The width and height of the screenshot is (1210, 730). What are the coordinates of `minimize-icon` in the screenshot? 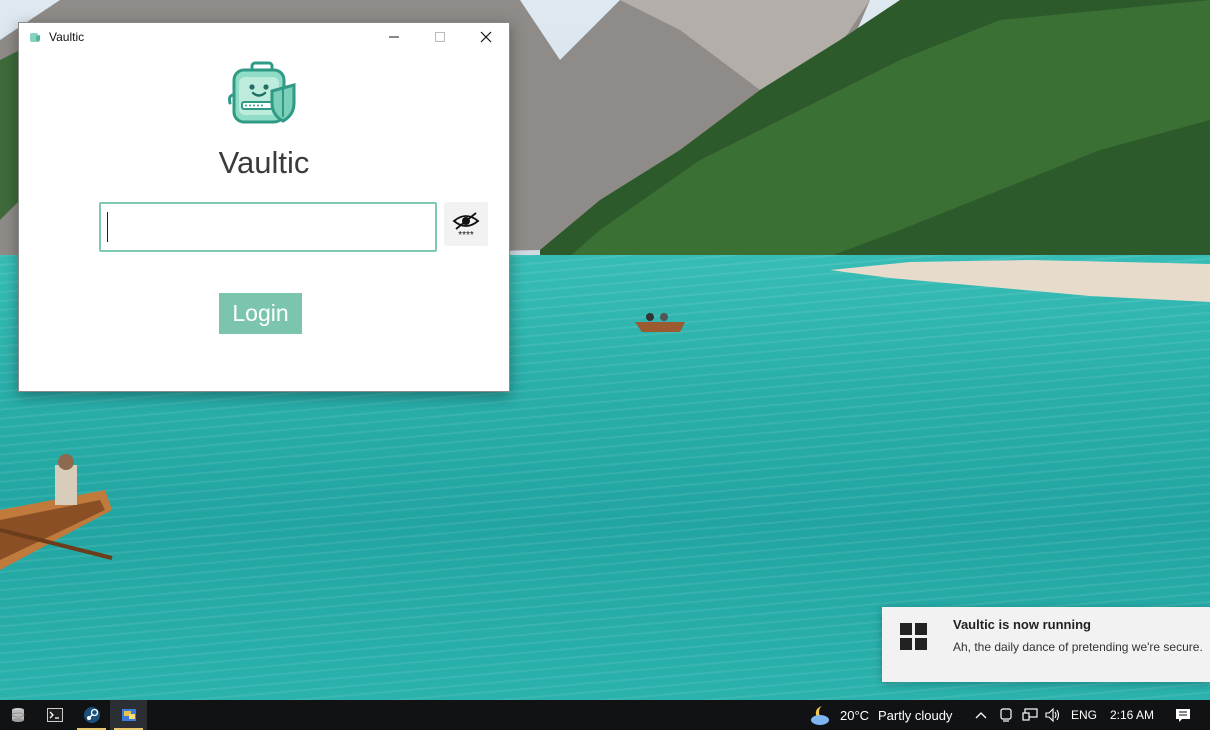 It's located at (394, 37).